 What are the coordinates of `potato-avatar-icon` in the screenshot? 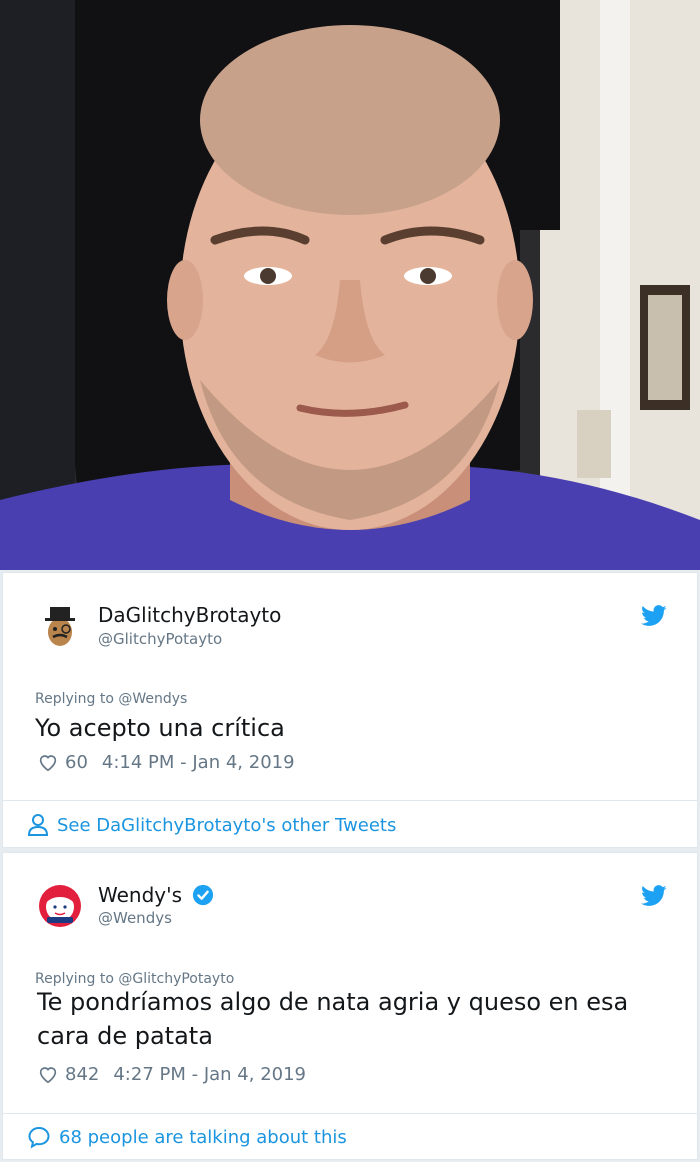 It's located at (60, 626).